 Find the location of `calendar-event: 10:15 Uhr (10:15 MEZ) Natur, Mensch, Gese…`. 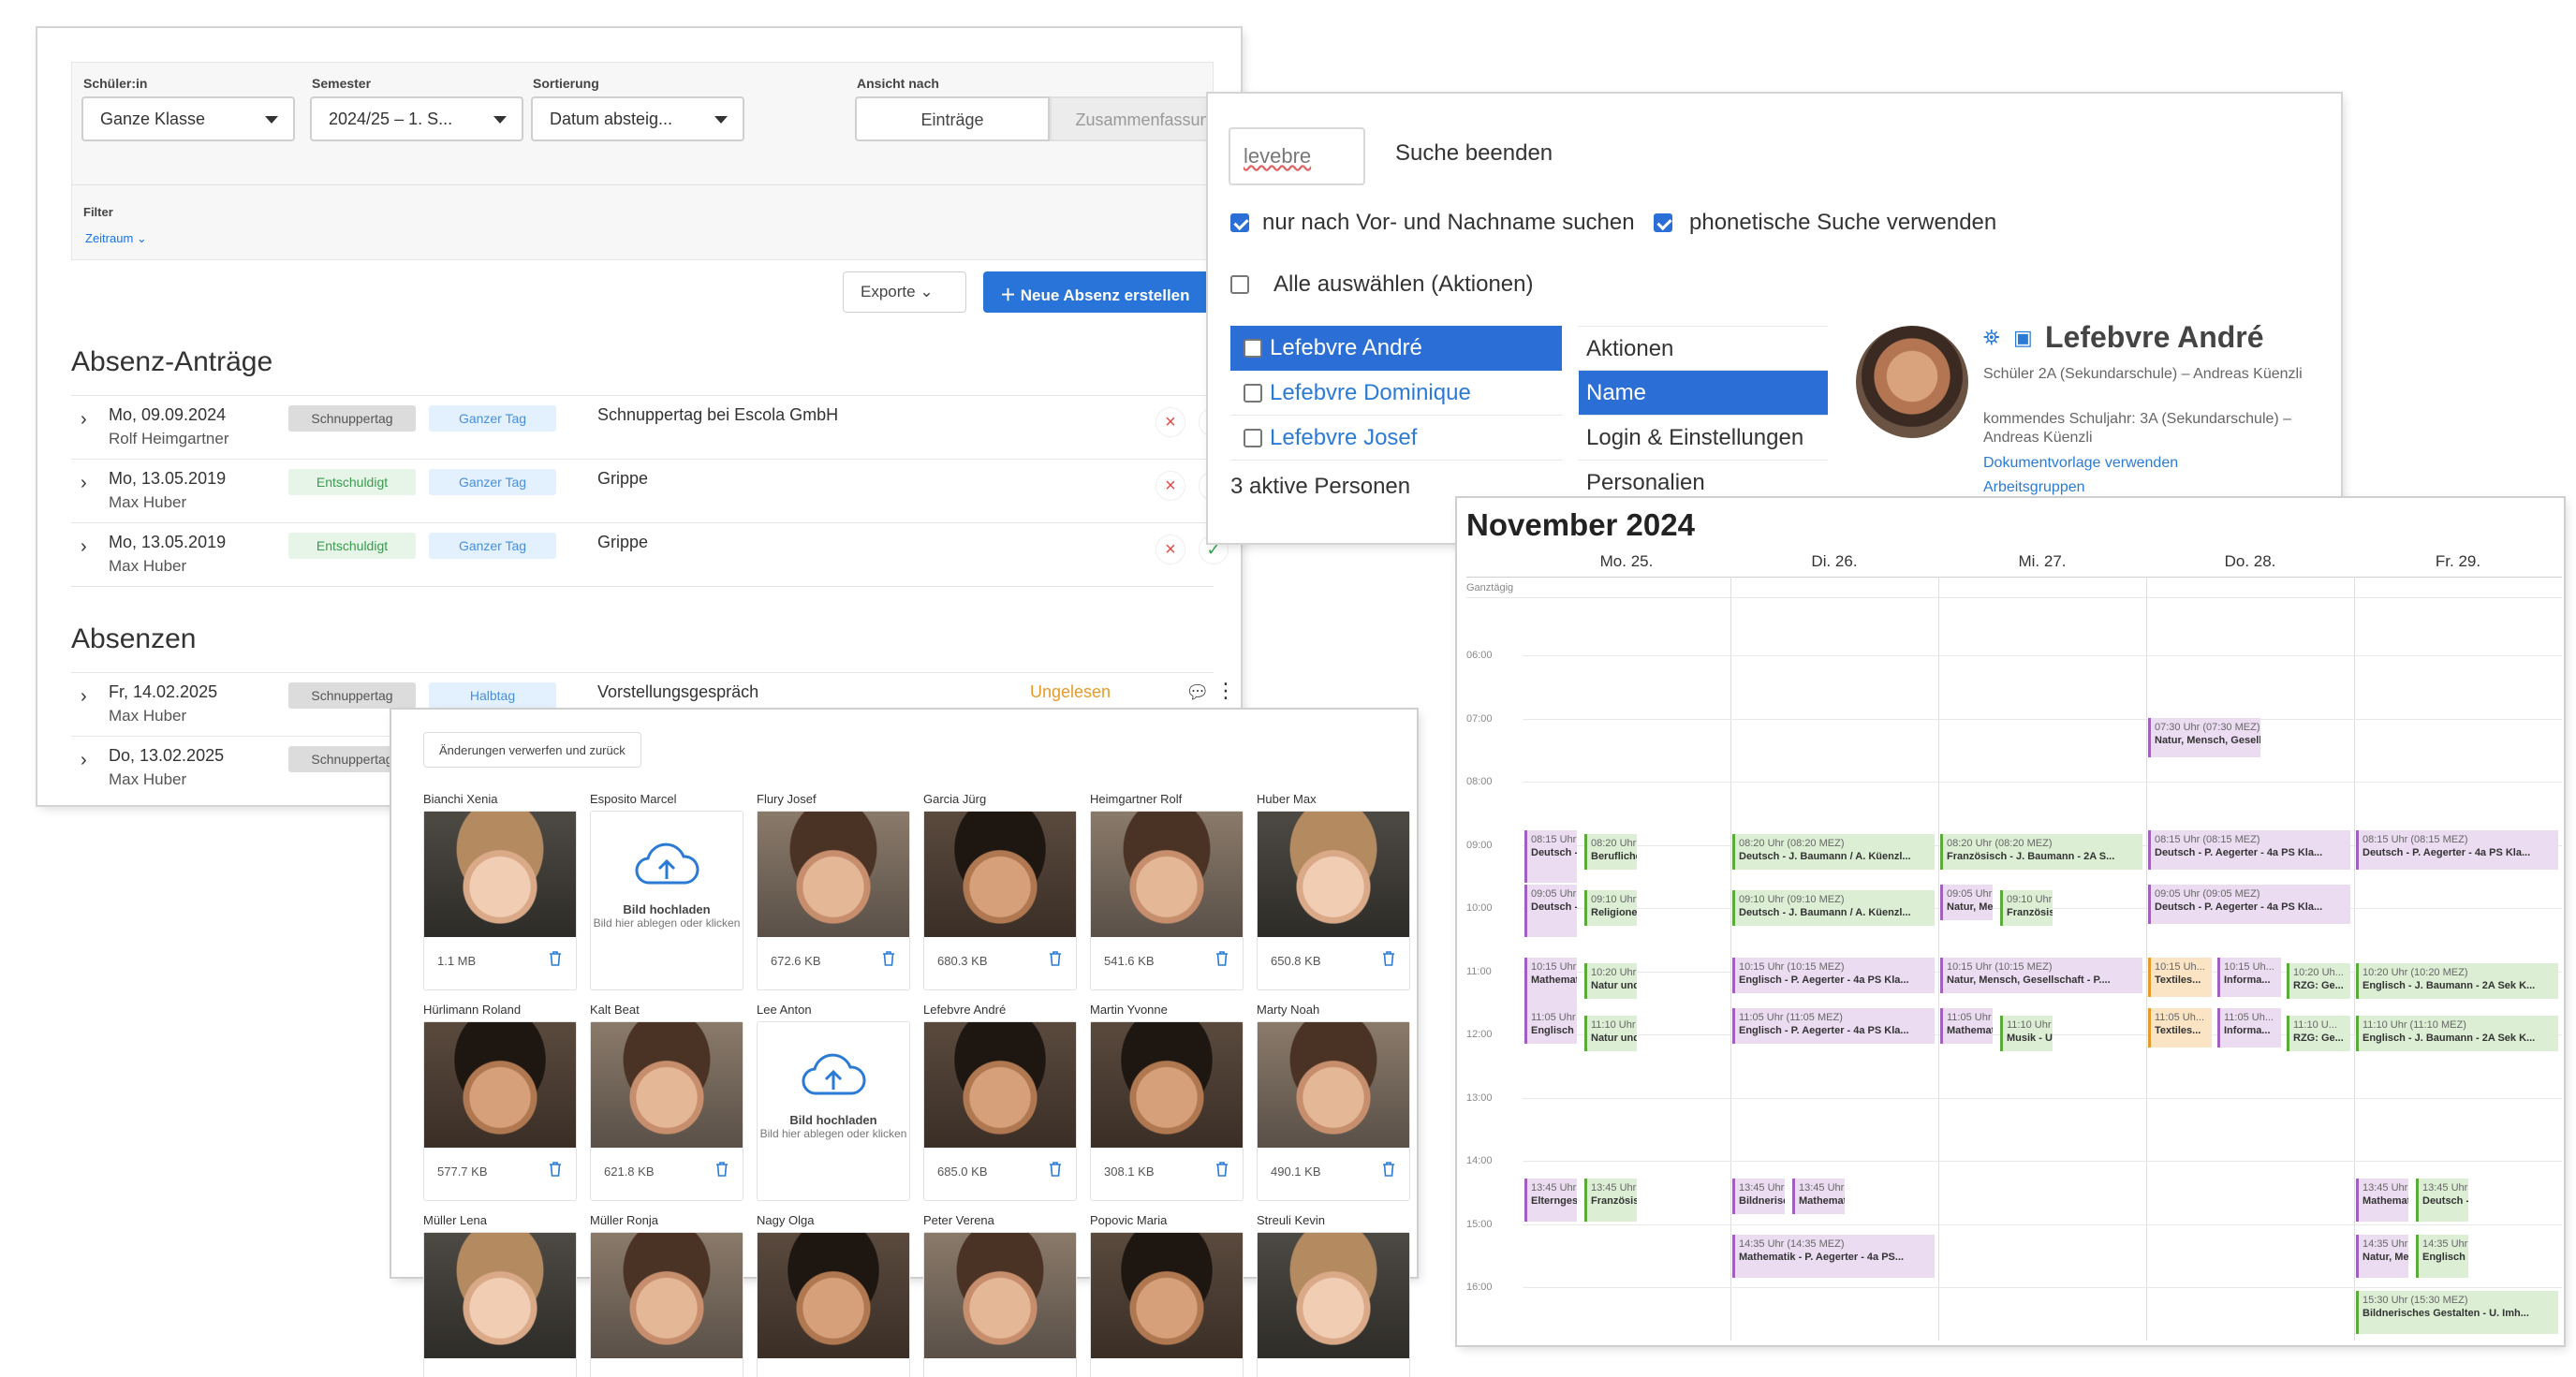

calendar-event: 10:15 Uhr (10:15 MEZ) Natur, Mensch, Gese… is located at coordinates (2041, 976).